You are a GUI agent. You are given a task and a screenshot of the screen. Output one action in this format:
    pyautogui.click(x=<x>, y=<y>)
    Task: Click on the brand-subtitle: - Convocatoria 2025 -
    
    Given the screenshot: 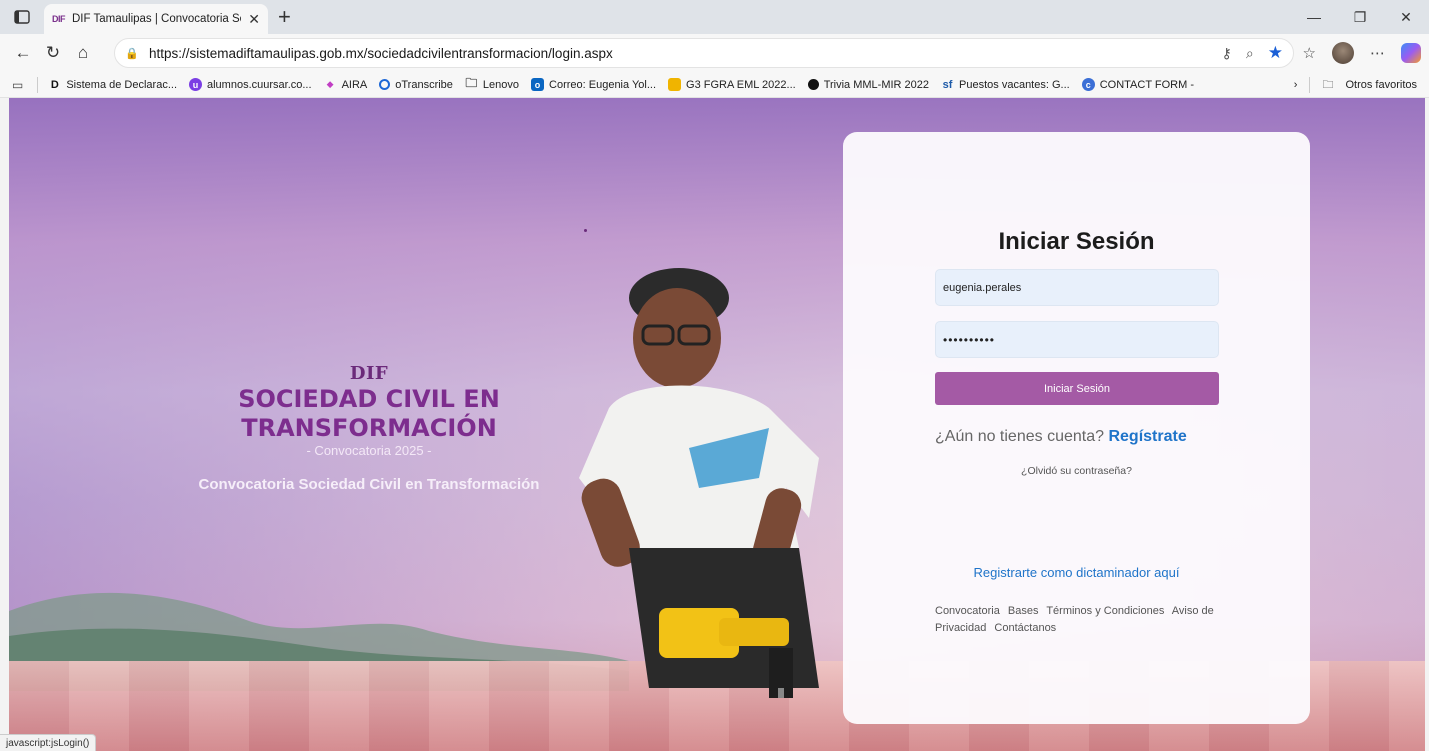 What is the action you would take?
    pyautogui.click(x=369, y=450)
    